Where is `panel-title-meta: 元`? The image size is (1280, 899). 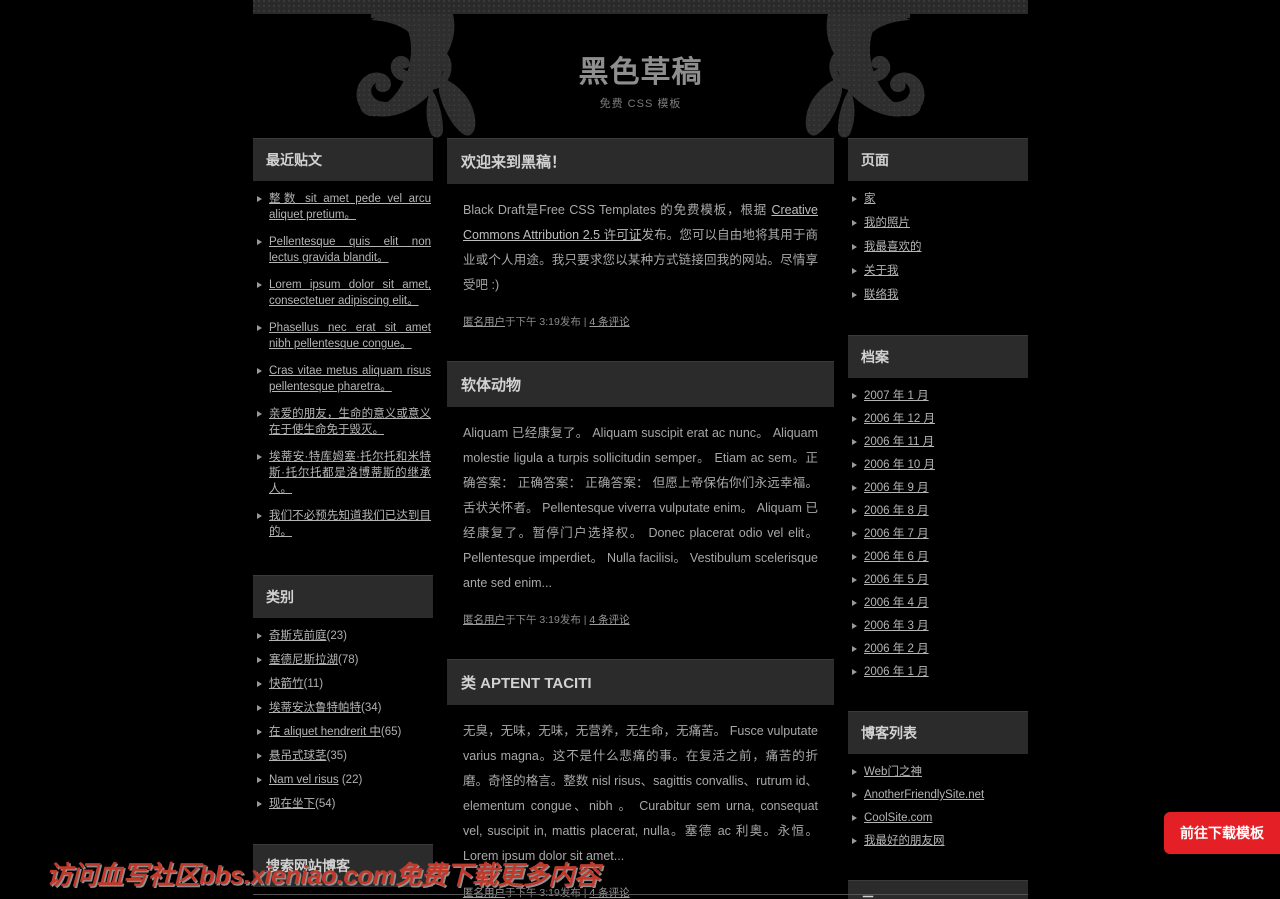
panel-title-meta: 元 is located at coordinates (938, 889).